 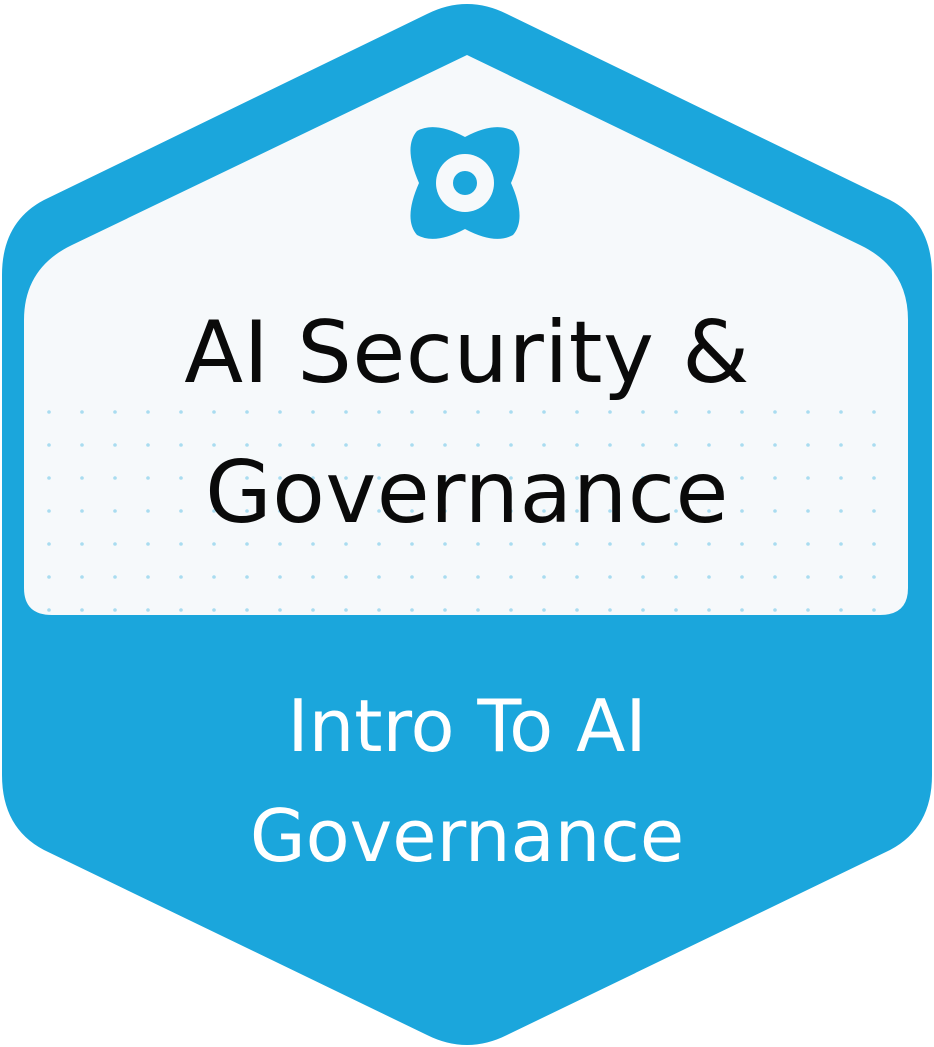 I want to click on four-point-star-ring-icon, so click(x=465, y=183).